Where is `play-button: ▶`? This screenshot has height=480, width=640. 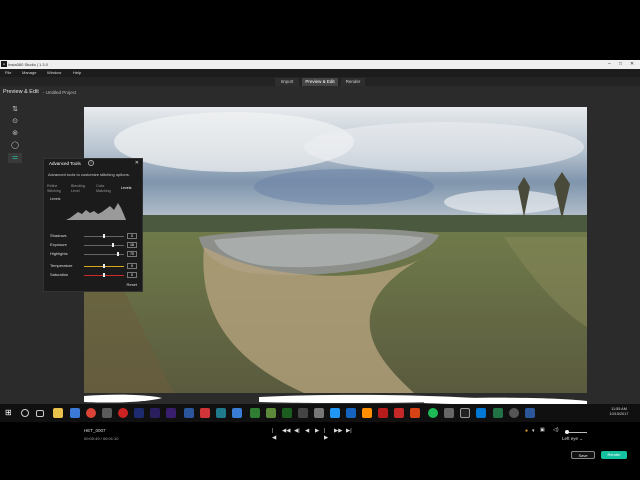 play-button: ▶ is located at coordinates (317, 431).